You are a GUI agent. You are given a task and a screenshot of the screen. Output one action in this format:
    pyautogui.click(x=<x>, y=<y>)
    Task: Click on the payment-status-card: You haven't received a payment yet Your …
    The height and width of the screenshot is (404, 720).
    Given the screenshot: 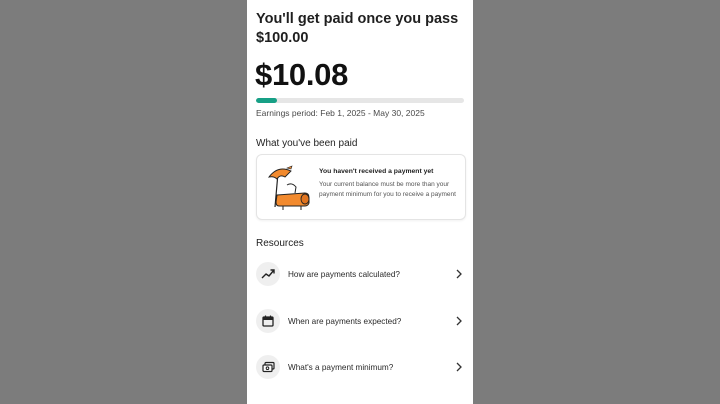 What is the action you would take?
    pyautogui.click(x=361, y=187)
    